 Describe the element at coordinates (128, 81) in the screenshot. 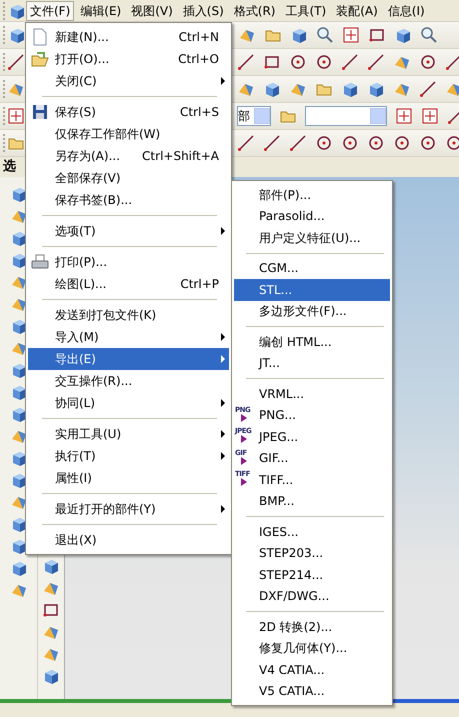

I see `menu-item: 关闭(C)` at that location.